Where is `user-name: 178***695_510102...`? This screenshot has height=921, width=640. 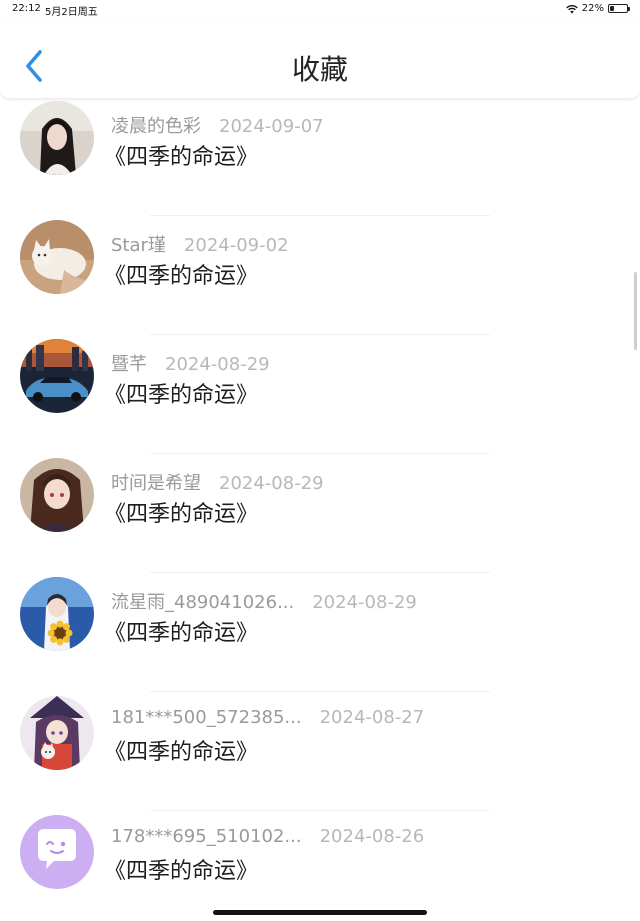
user-name: 178***695_510102... is located at coordinates (206, 836).